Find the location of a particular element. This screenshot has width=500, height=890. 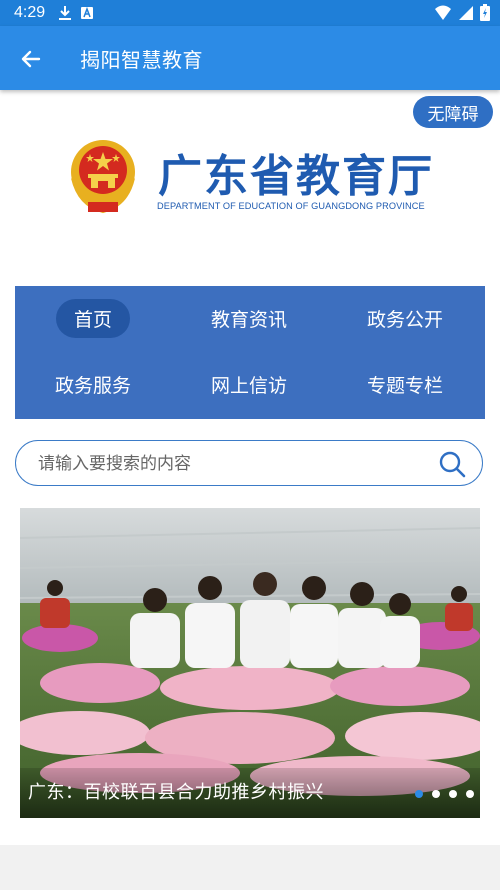

carousel-indicators is located at coordinates (444, 794).